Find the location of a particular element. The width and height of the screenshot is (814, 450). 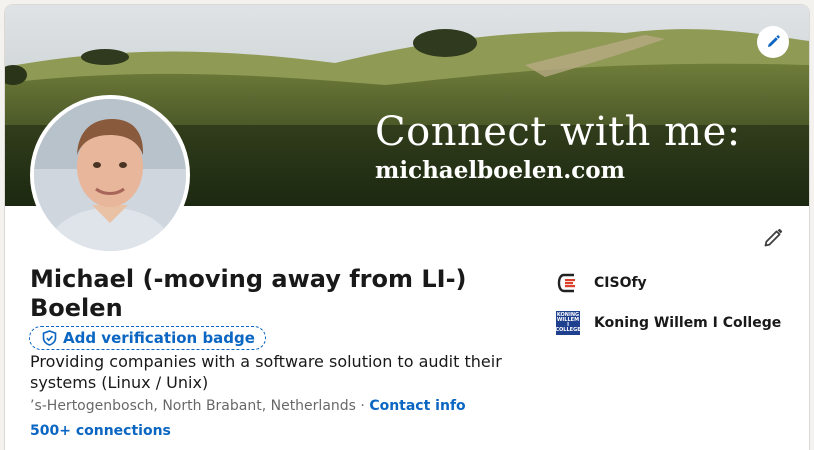

profile-name: Michael (-moving away from LI-) Boelen is located at coordinates (248, 293).